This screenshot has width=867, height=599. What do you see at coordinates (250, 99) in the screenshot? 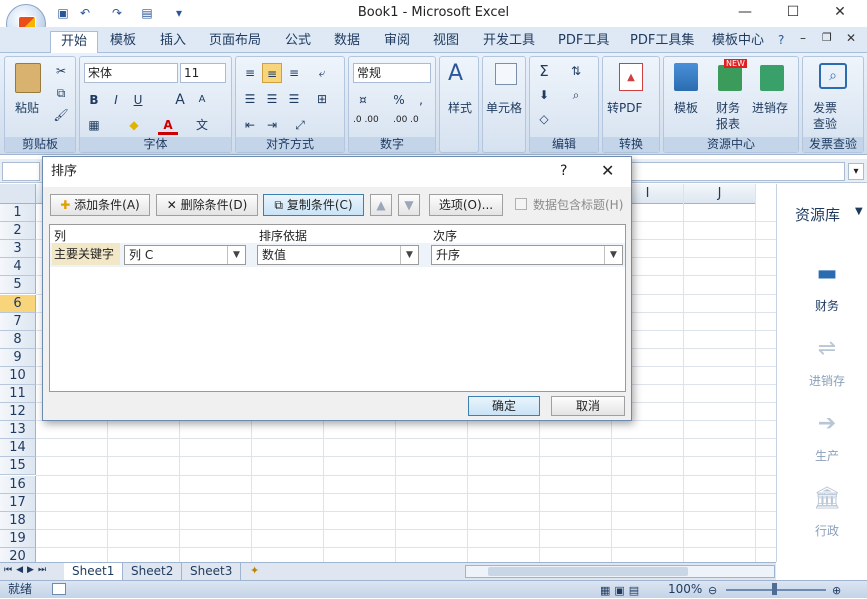
I see `align-left-icon: ☰` at bounding box center [250, 99].